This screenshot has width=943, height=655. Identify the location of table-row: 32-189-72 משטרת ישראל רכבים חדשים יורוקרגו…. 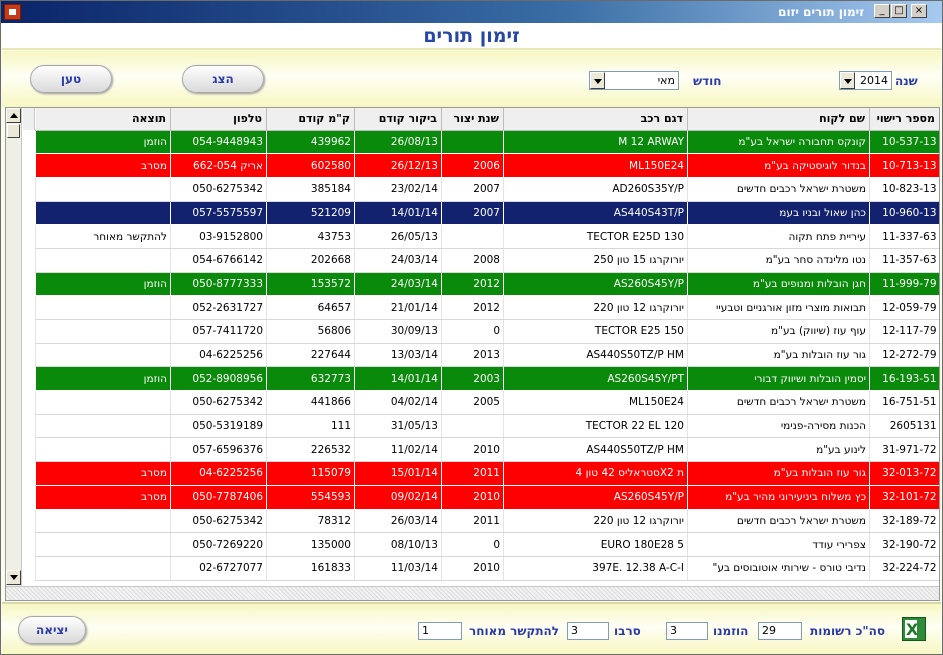
(487, 521).